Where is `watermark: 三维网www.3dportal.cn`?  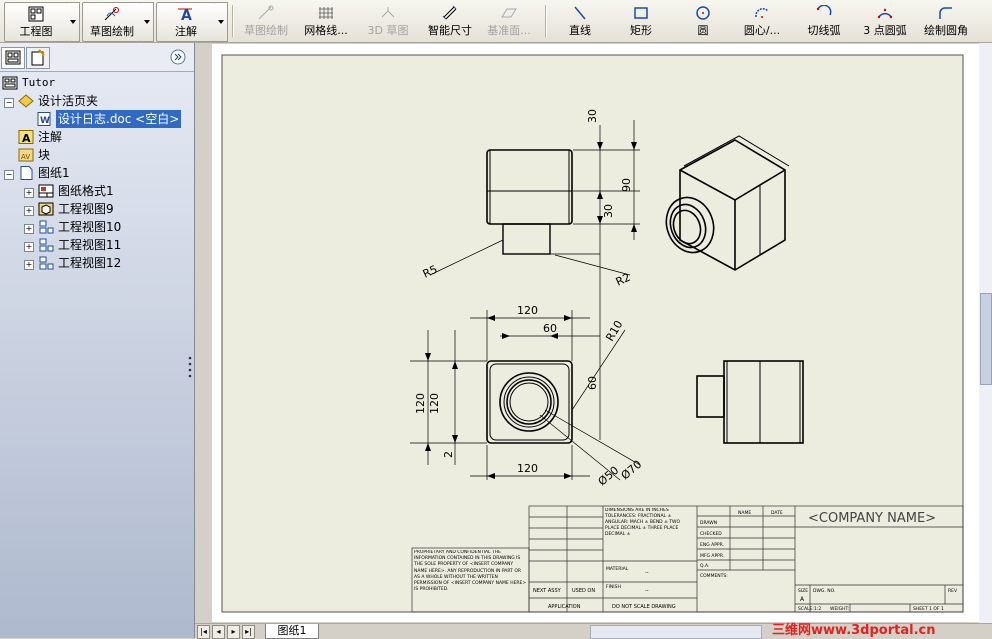 watermark: 三维网www.3dportal.cn is located at coordinates (854, 630).